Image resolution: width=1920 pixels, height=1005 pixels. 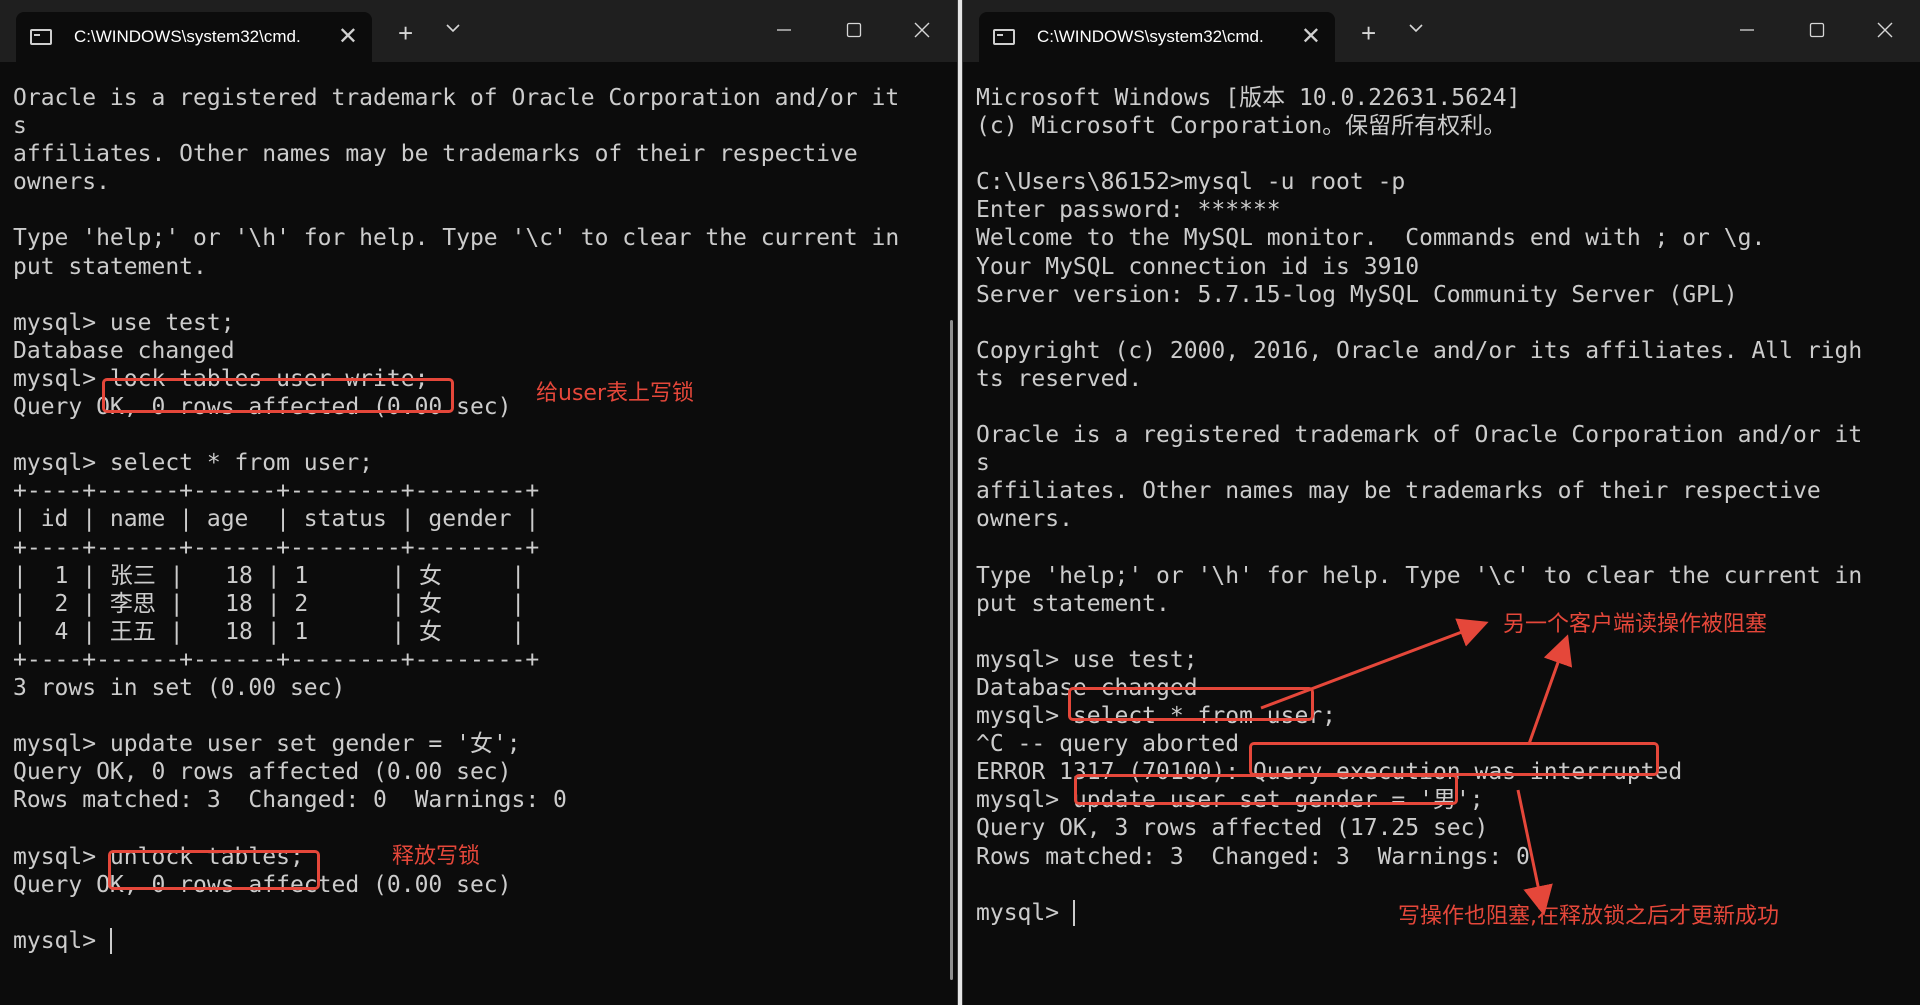 I want to click on terminal-line: mysql>, so click(x=62, y=941).